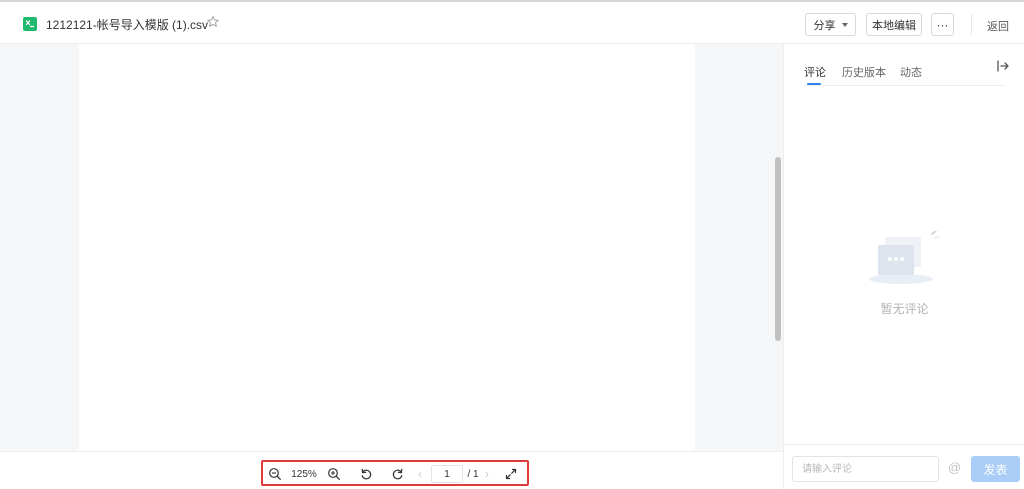 The image size is (1024, 489). What do you see at coordinates (942, 24) in the screenshot?
I see `more-button: ···` at bounding box center [942, 24].